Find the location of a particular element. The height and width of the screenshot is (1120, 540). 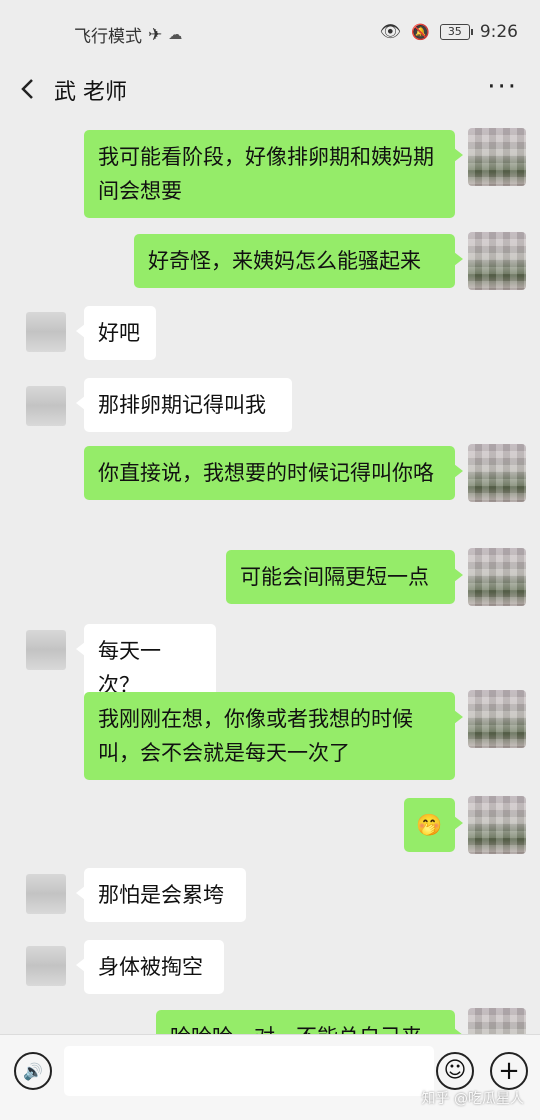

status-right: 👁 🔕 35 9:26 is located at coordinates (449, 32).